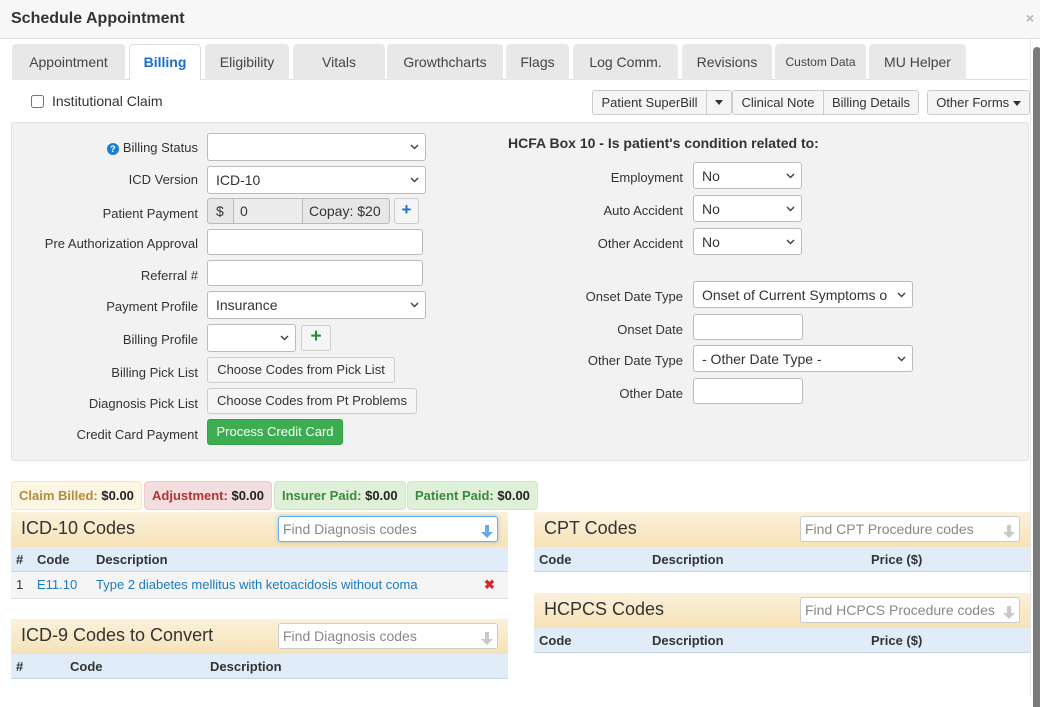  What do you see at coordinates (143, 403) in the screenshot?
I see `diagnosis-pick-list-label: Diagnosis Pick List` at bounding box center [143, 403].